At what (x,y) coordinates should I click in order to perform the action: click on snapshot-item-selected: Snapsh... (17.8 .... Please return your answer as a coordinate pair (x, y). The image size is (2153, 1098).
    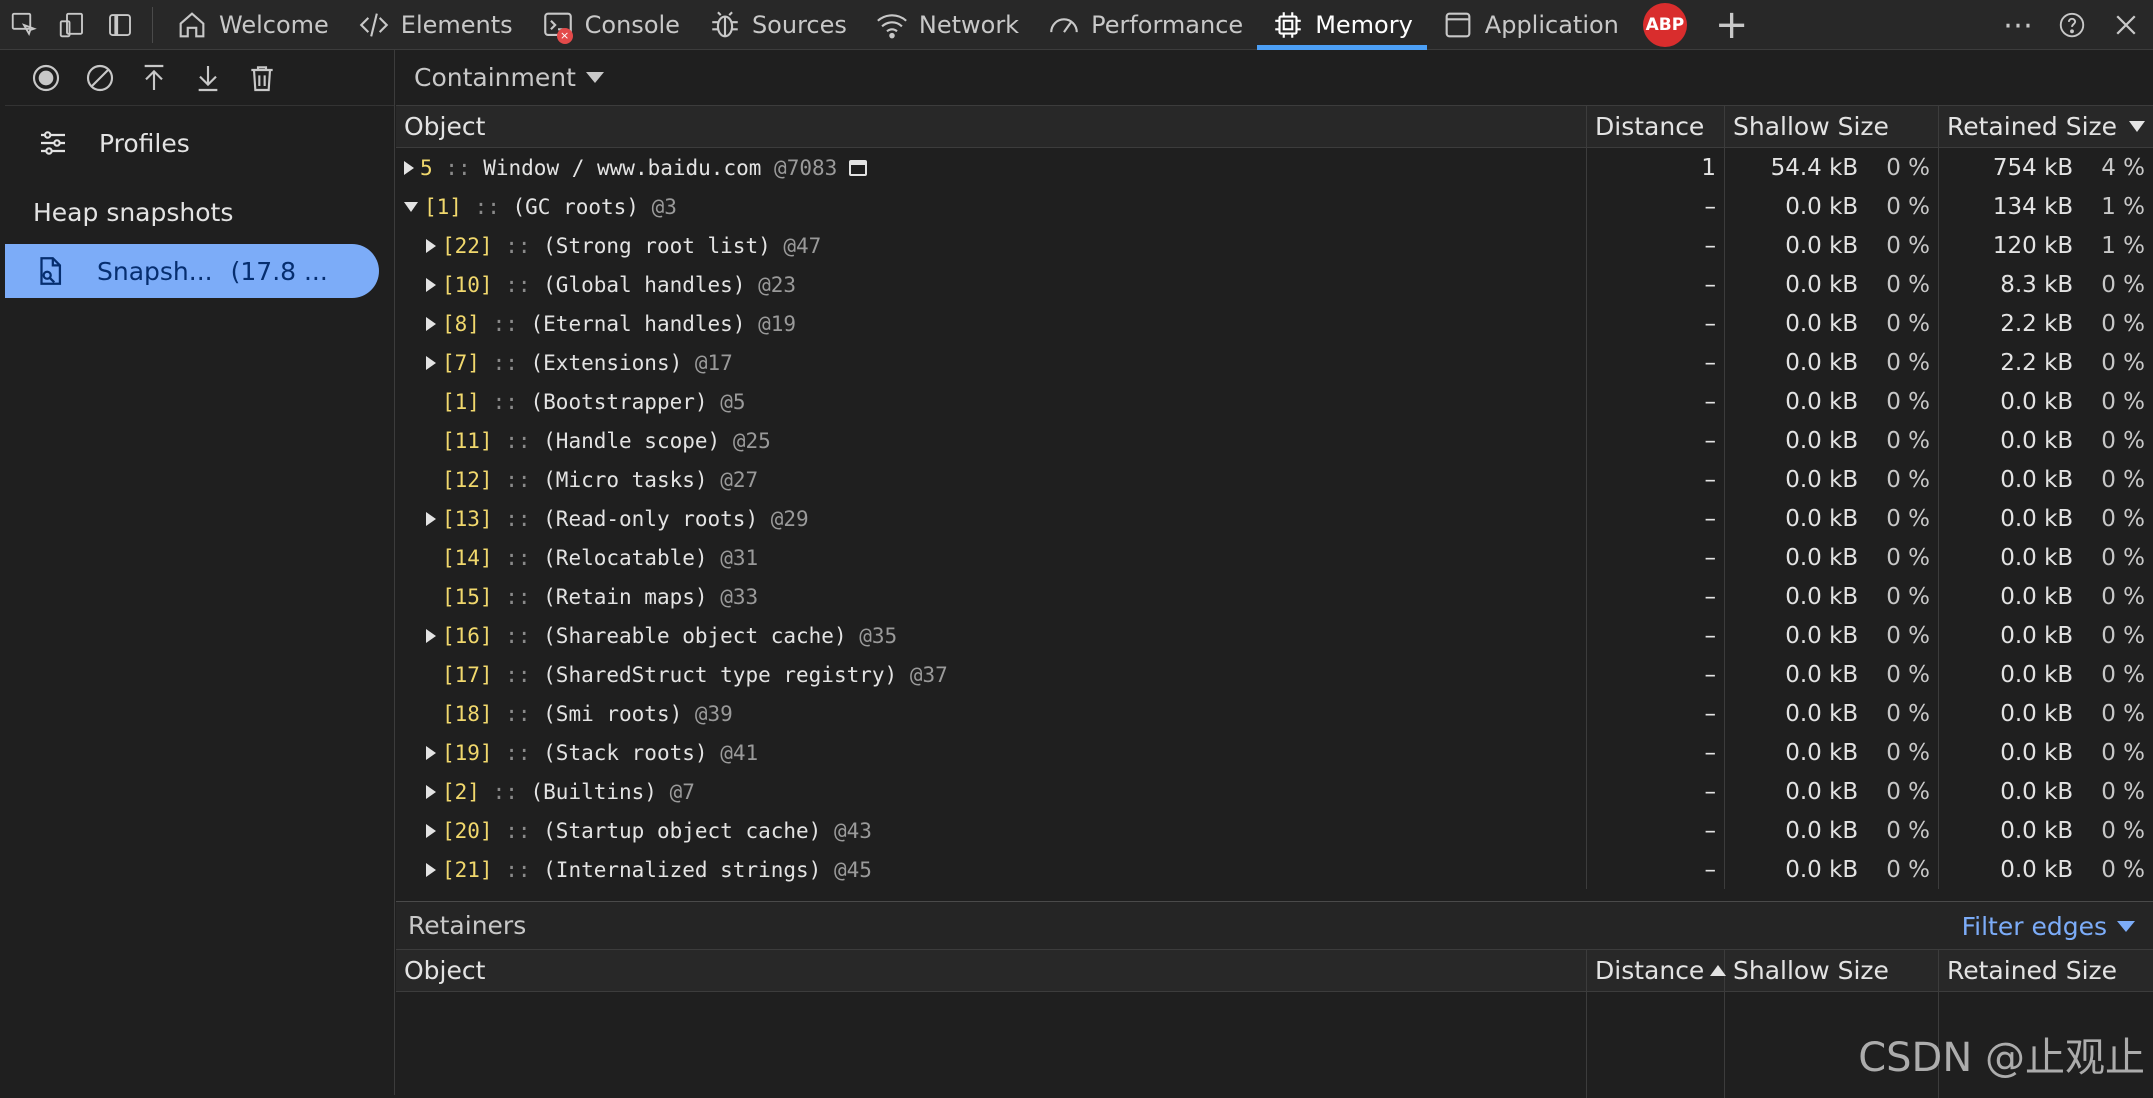
    Looking at the image, I should click on (192, 271).